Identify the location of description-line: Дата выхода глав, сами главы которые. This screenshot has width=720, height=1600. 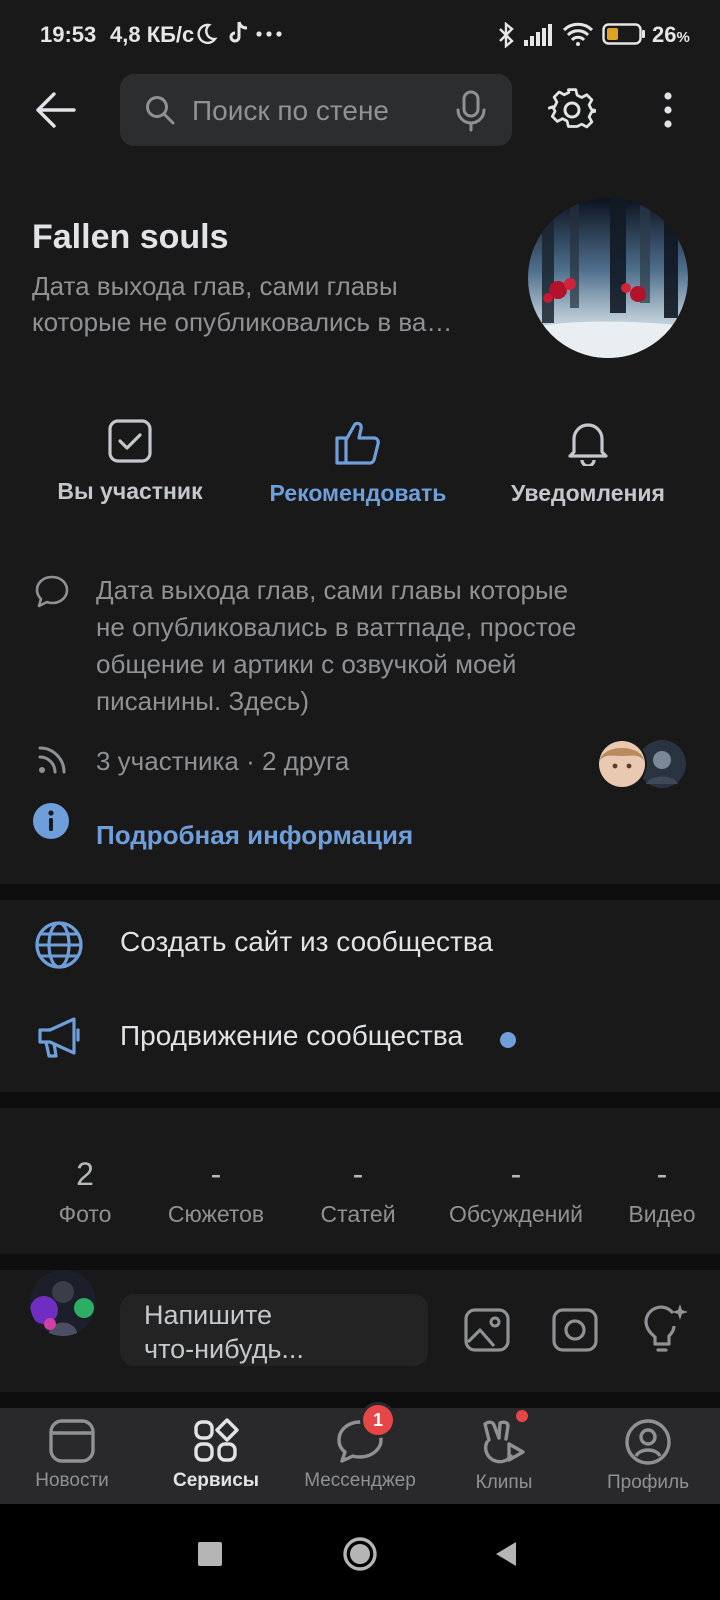
(332, 590).